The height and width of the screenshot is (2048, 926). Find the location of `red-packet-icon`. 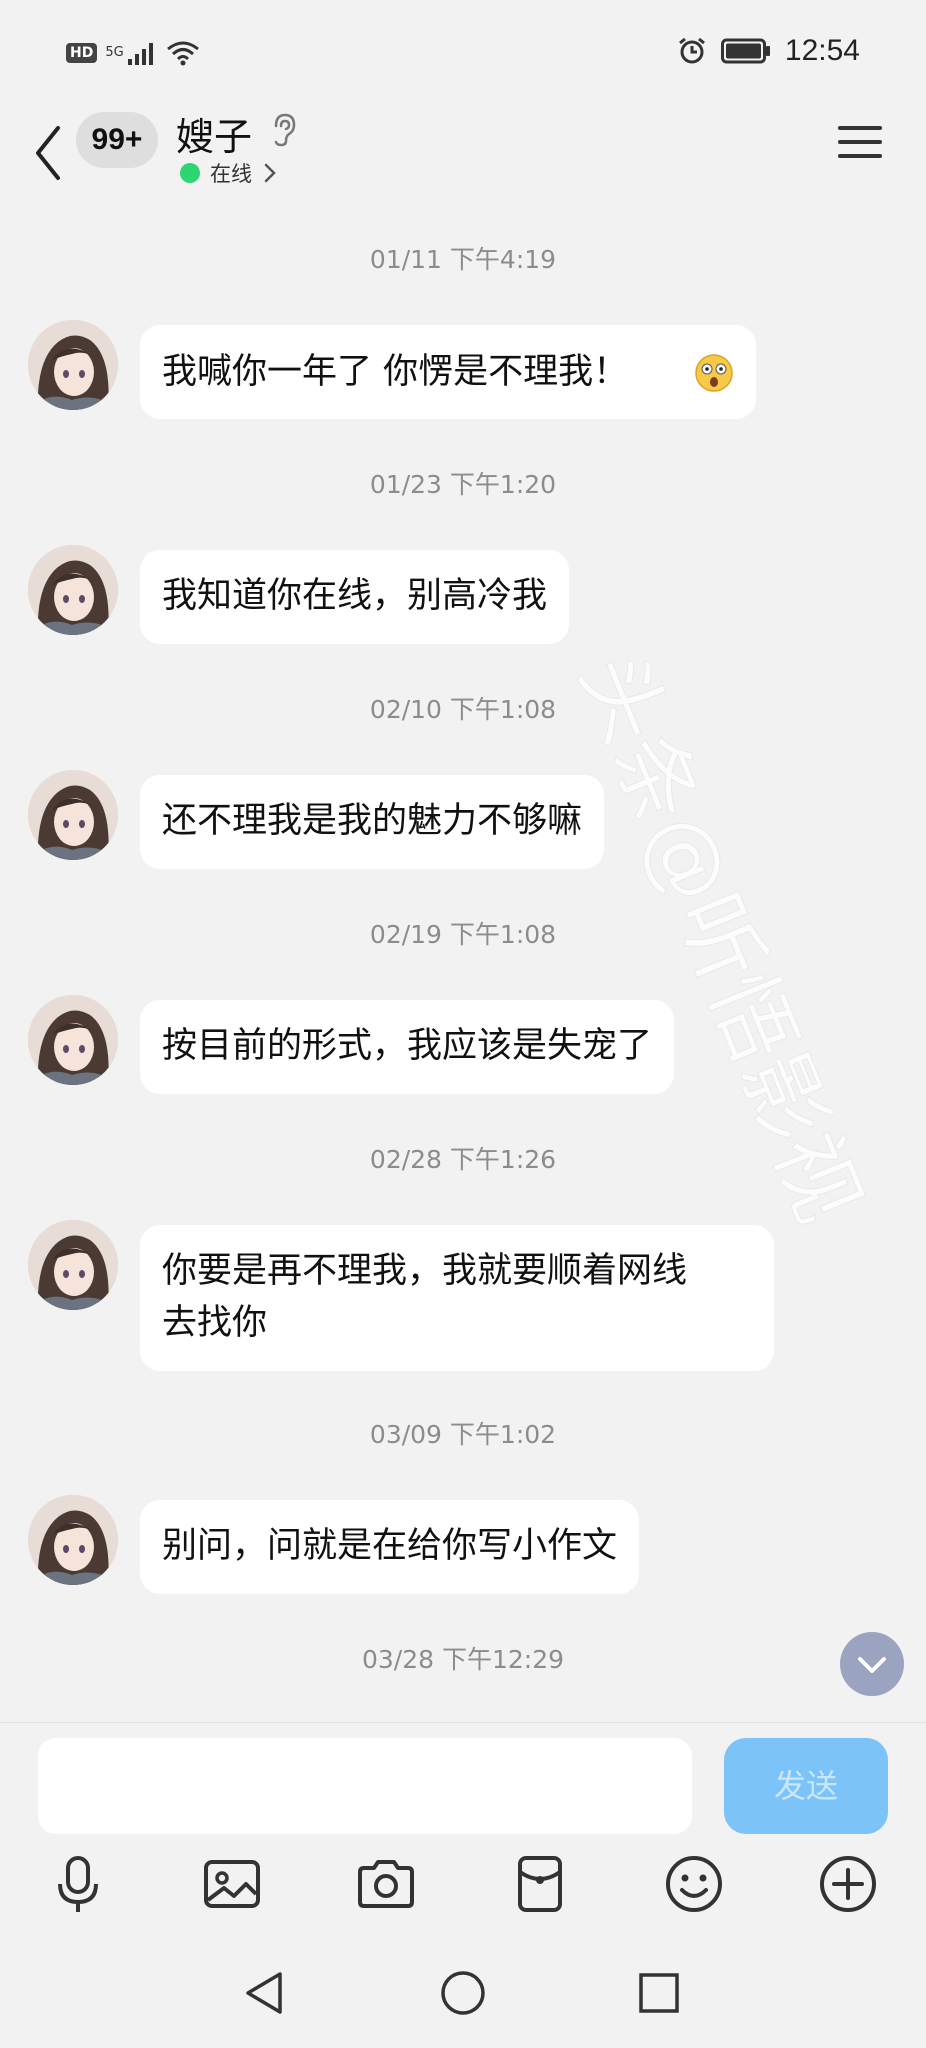

red-packet-icon is located at coordinates (540, 1884).